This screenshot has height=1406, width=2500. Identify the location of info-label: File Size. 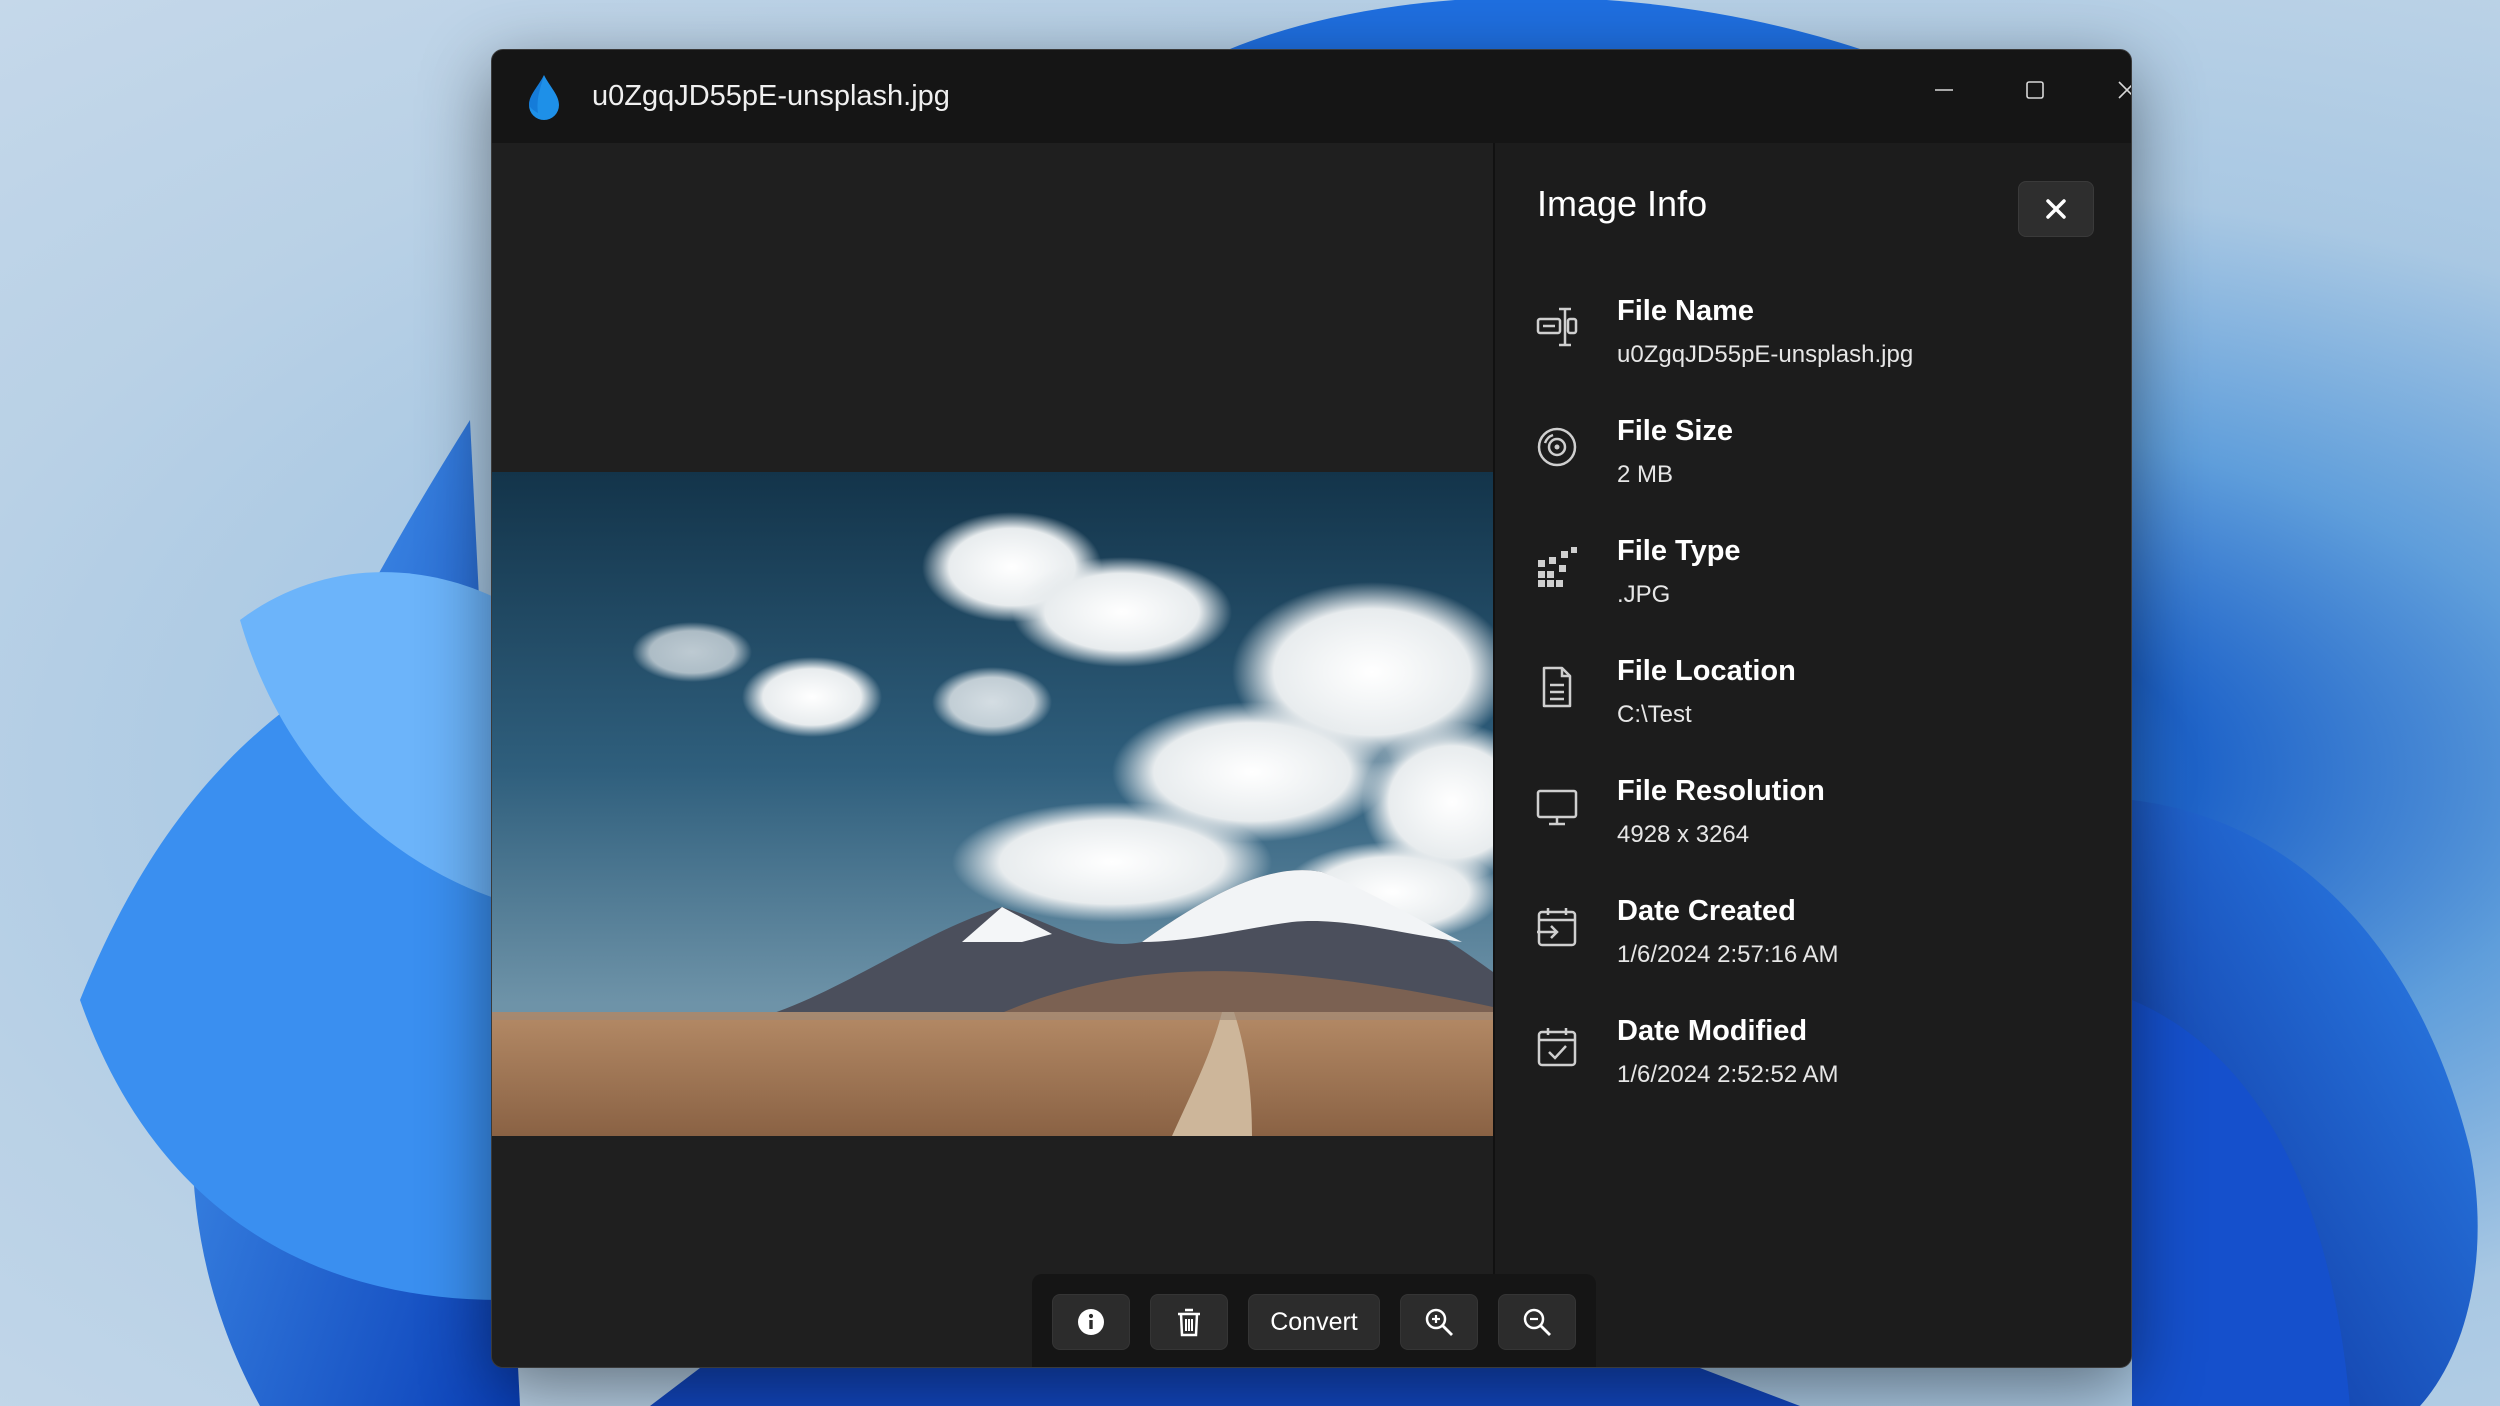
(1675, 431).